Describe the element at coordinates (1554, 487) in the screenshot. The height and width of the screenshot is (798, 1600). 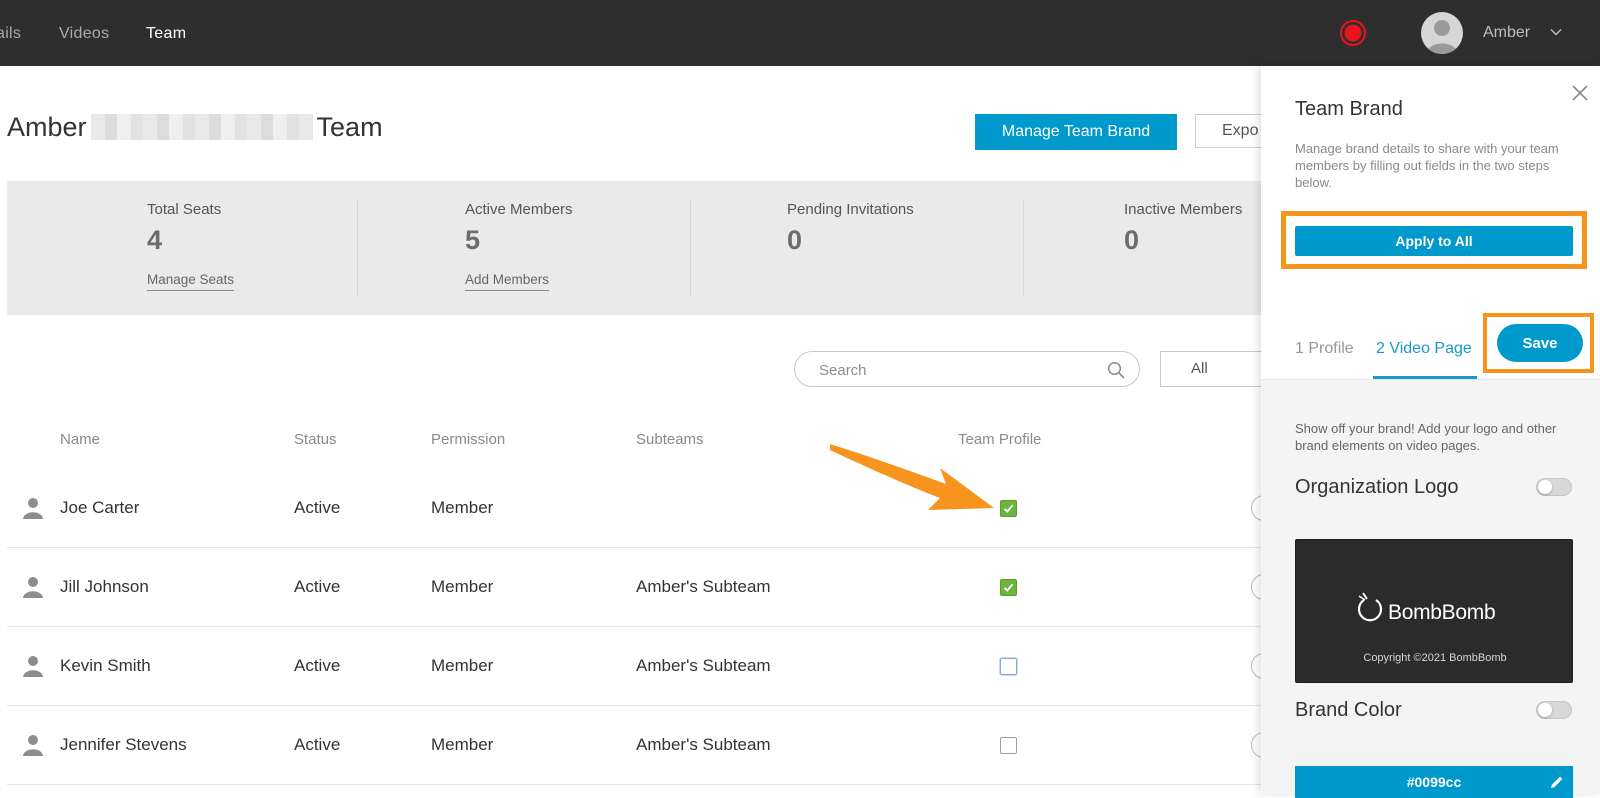
I see `organization-logo-toggle` at that location.